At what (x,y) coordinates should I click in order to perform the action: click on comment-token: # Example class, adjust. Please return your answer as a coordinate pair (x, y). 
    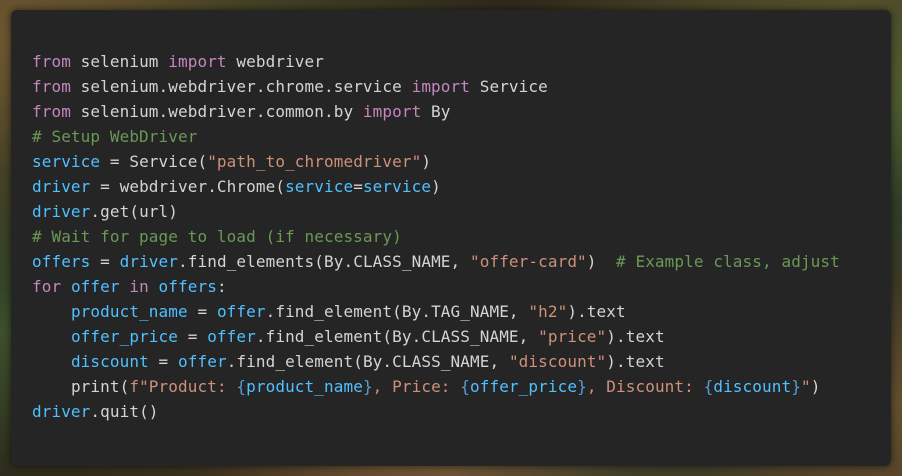
    Looking at the image, I should click on (728, 261).